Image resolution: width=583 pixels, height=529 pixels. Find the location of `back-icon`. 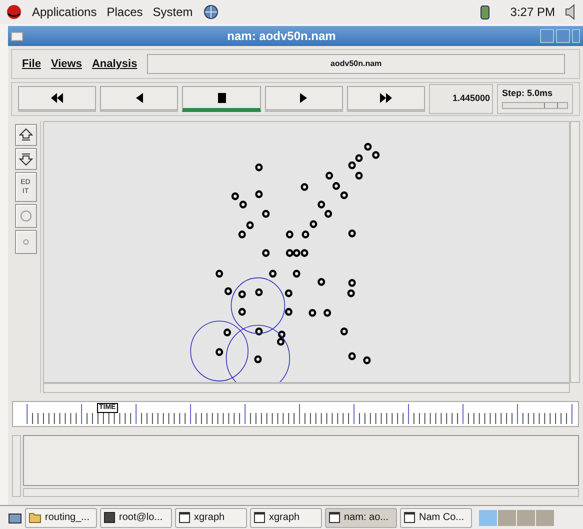

back-icon is located at coordinates (139, 98).